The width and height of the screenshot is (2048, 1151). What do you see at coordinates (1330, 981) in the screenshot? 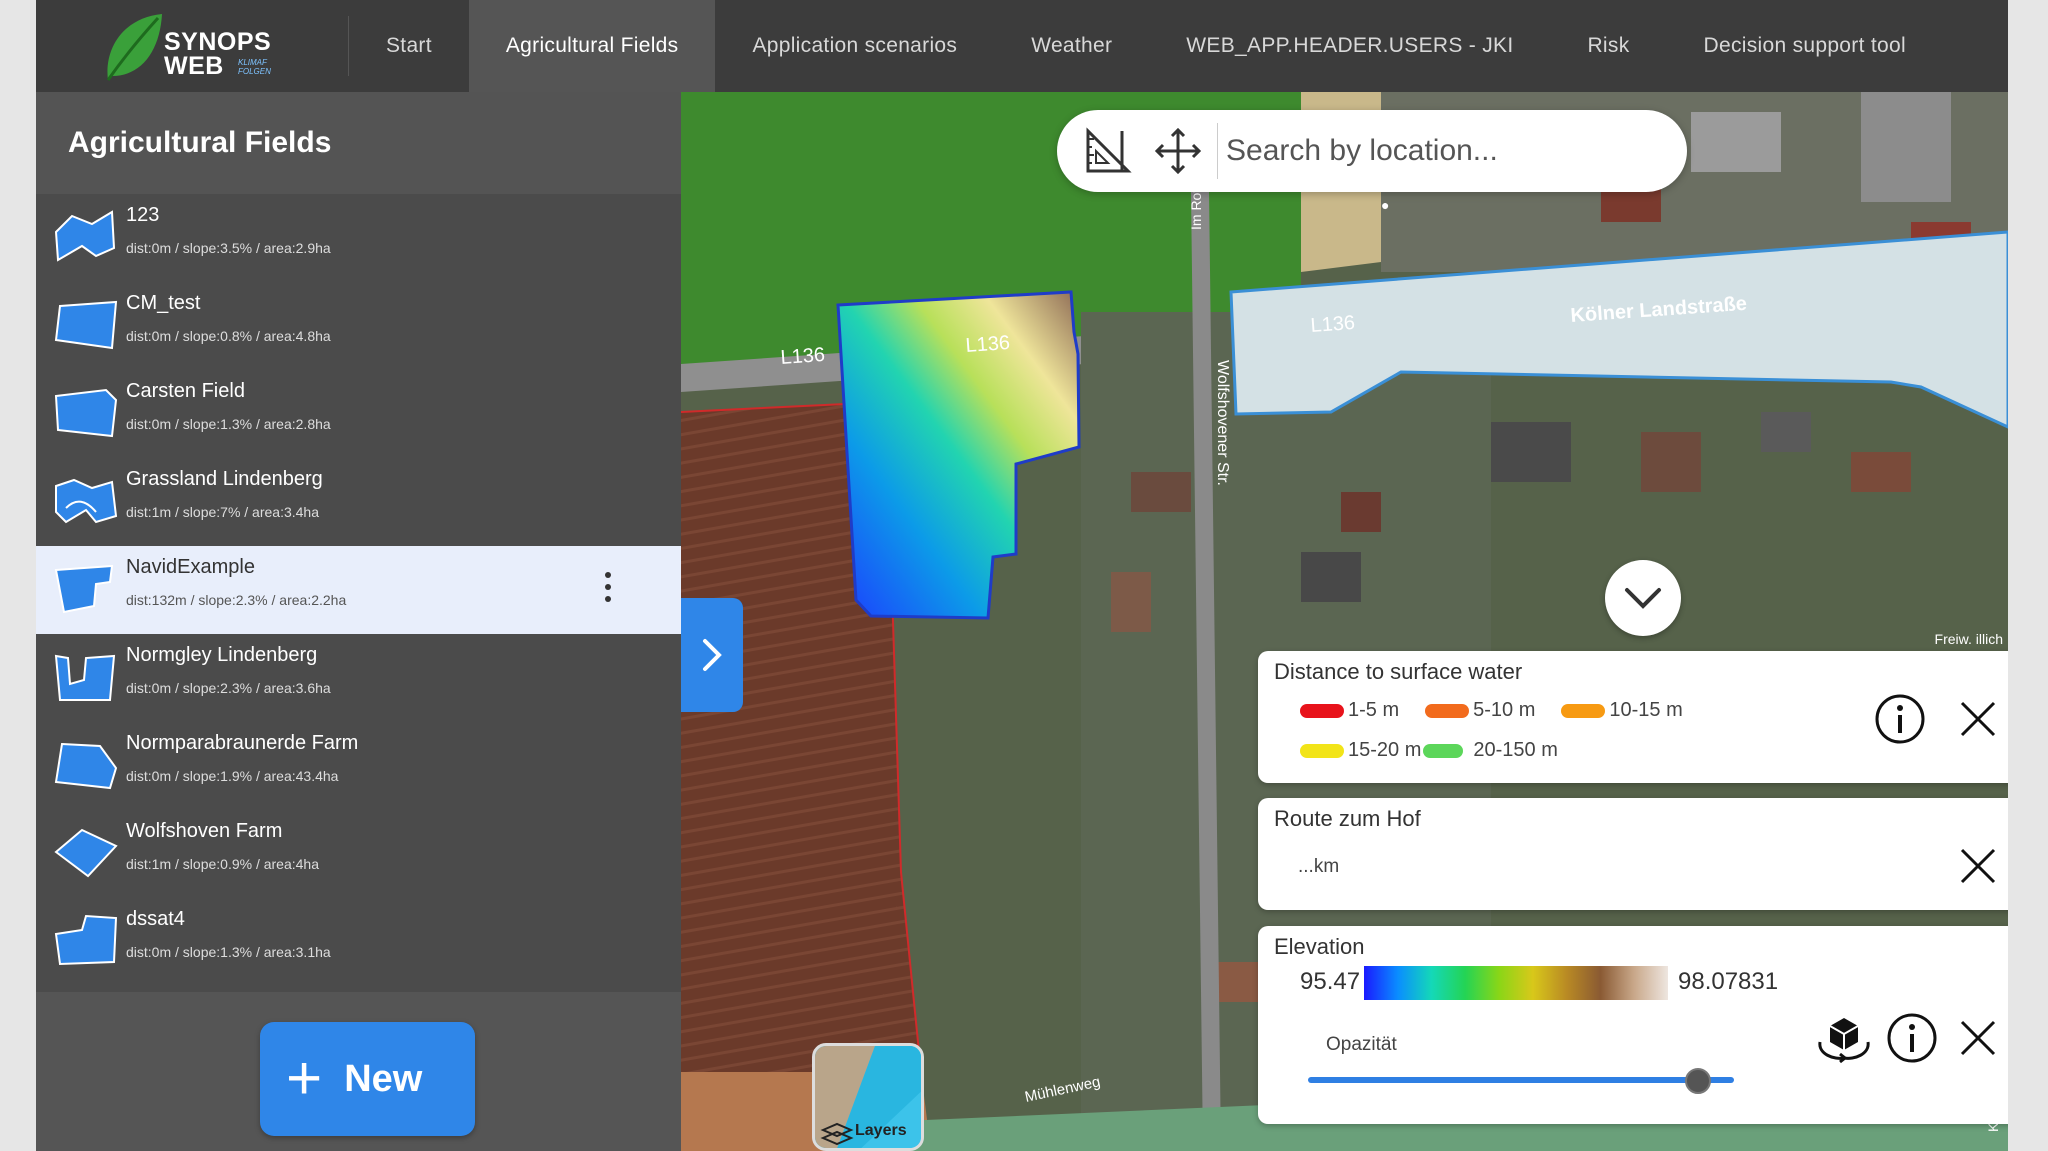
I see `elevation-min: 95.47` at bounding box center [1330, 981].